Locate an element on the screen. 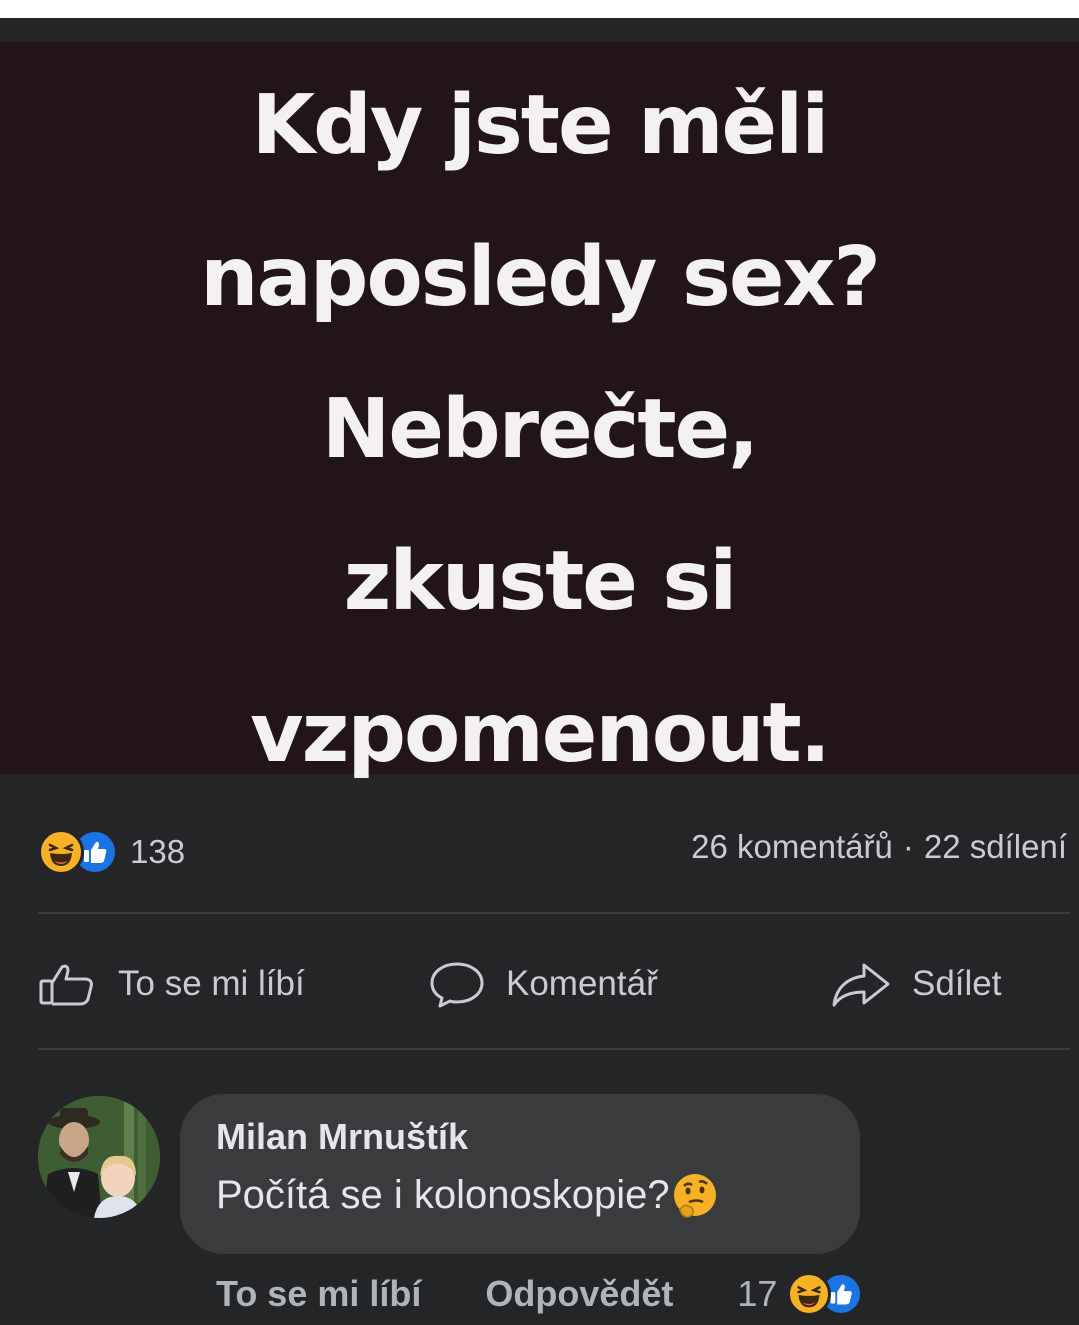 This screenshot has width=1079, height=1325. comment-actions: To se mi líbí Odpovědět 17 is located at coordinates (540, 1294).